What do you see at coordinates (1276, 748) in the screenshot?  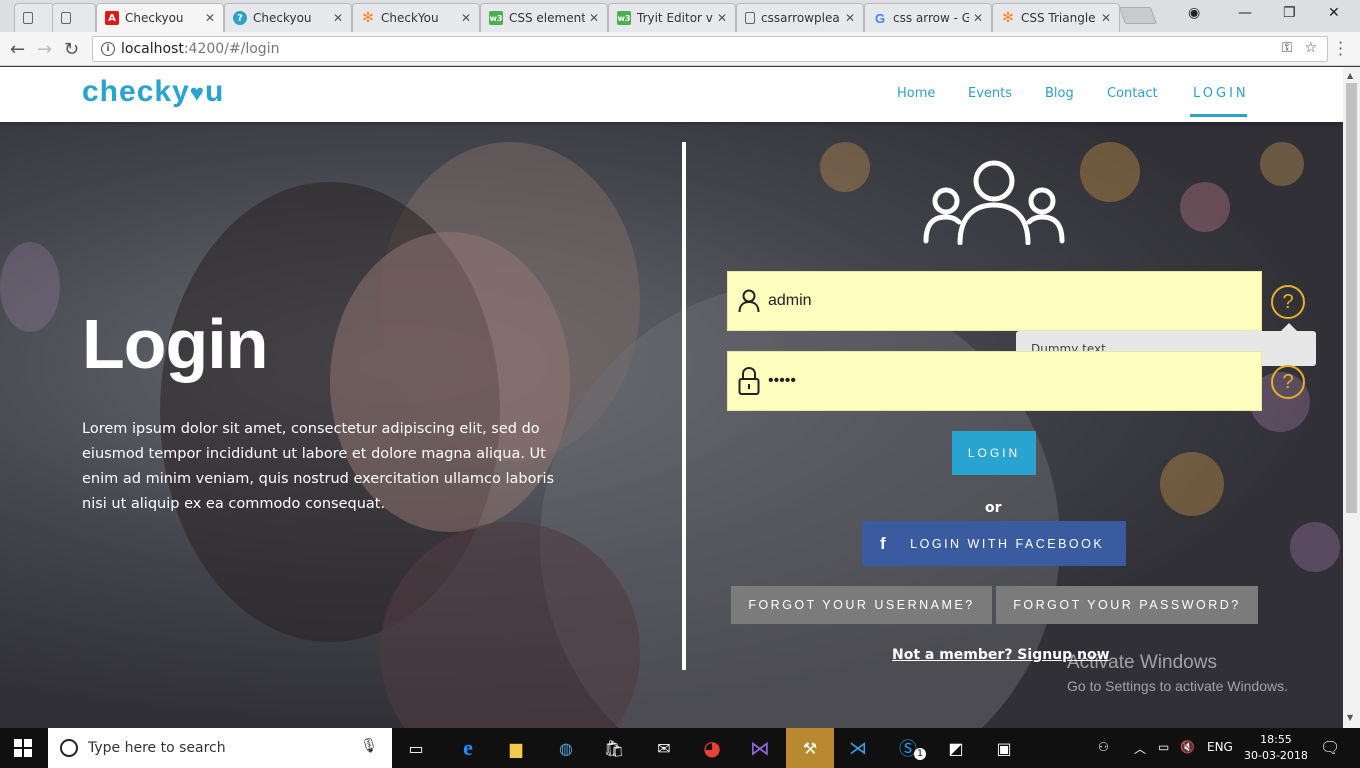 I see `system-clock: 18:55 30-03-2018` at bounding box center [1276, 748].